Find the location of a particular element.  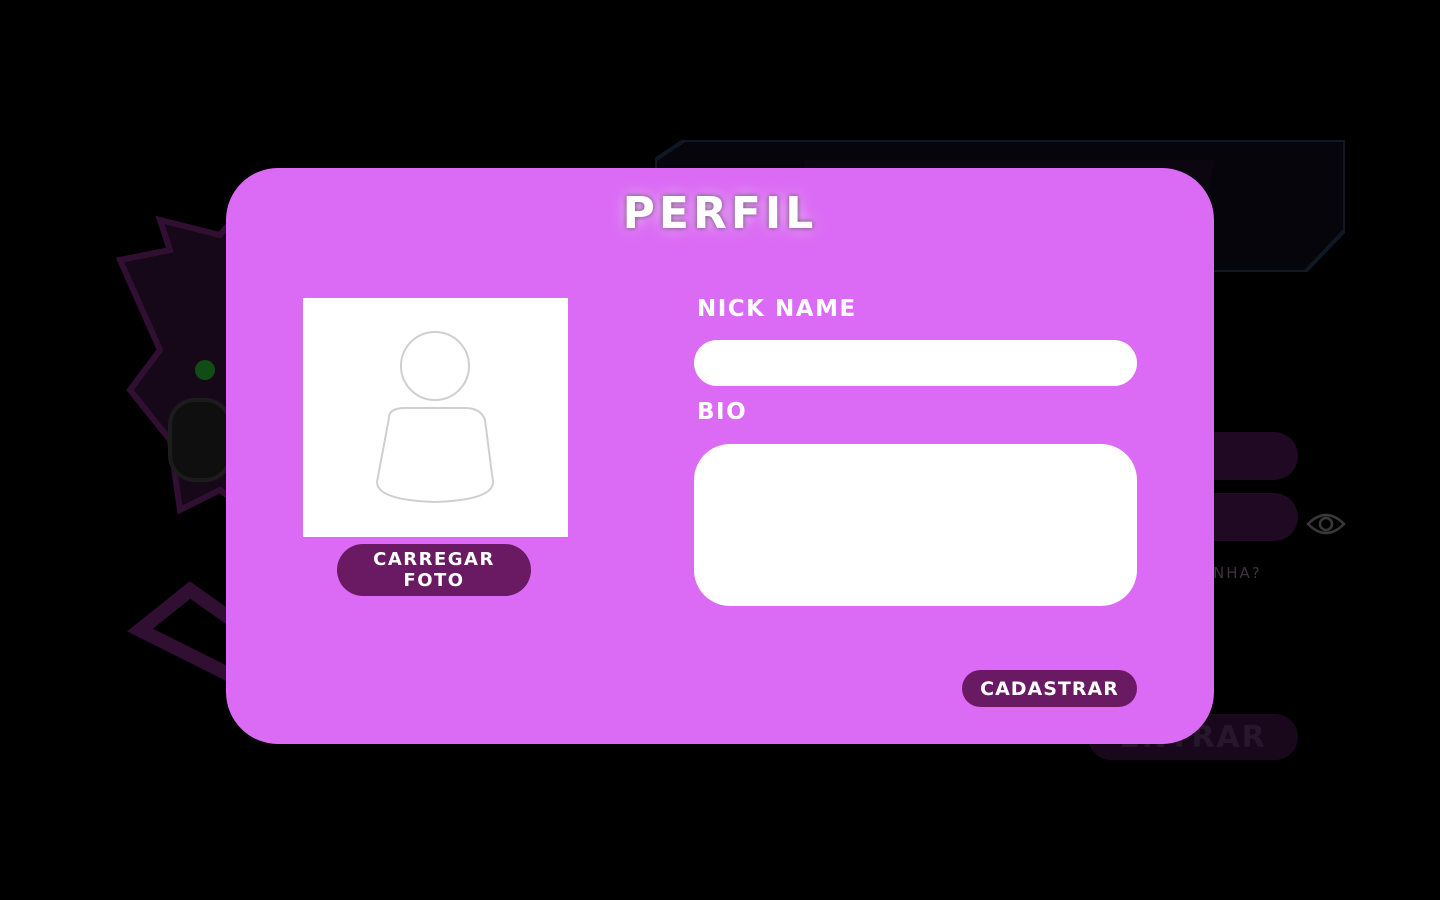

upload-photo-button: CARREGAR FOTO is located at coordinates (434, 570).